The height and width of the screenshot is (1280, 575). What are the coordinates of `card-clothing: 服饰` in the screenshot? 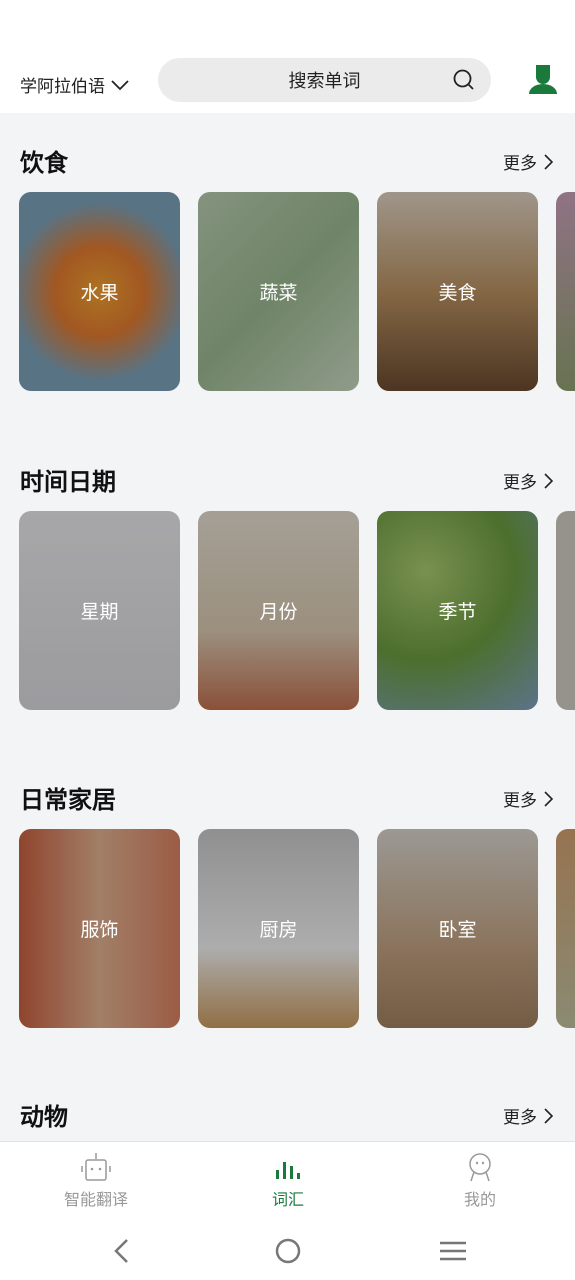 It's located at (99, 928).